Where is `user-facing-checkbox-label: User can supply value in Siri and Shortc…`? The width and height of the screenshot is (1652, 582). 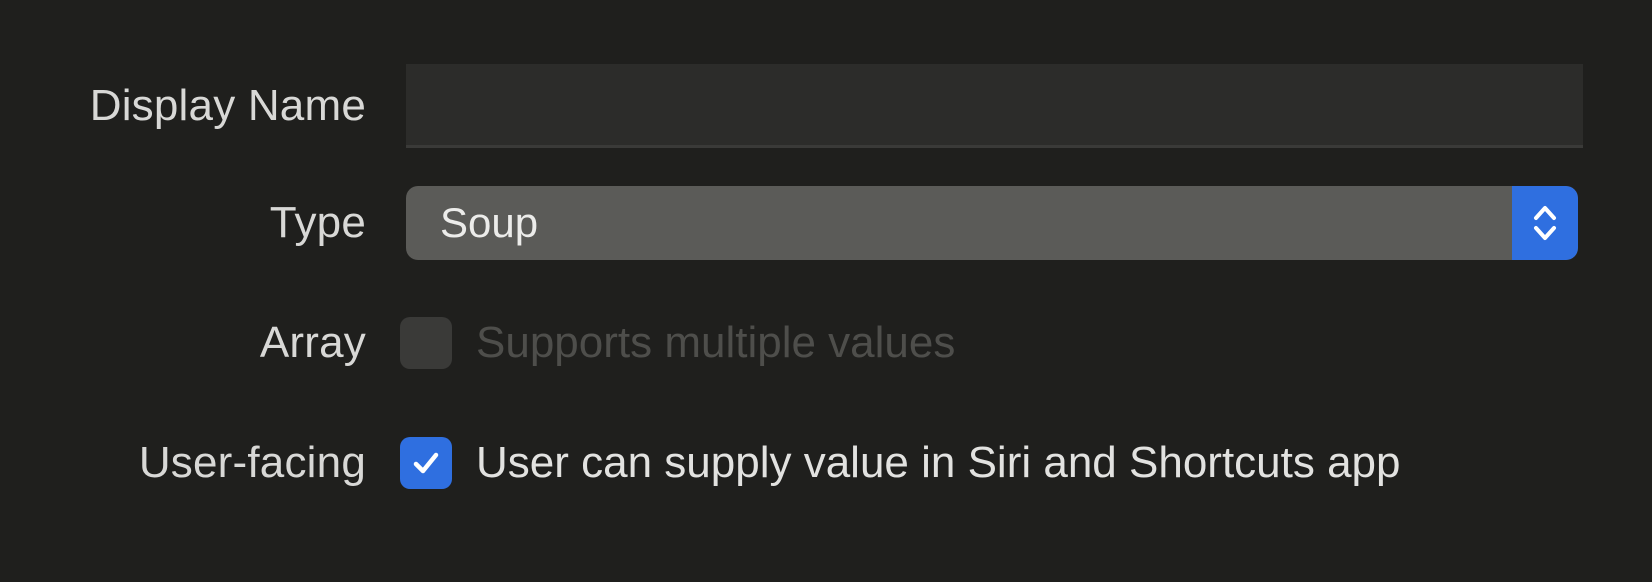
user-facing-checkbox-label: User can supply value in Siri and Shortc… is located at coordinates (938, 462).